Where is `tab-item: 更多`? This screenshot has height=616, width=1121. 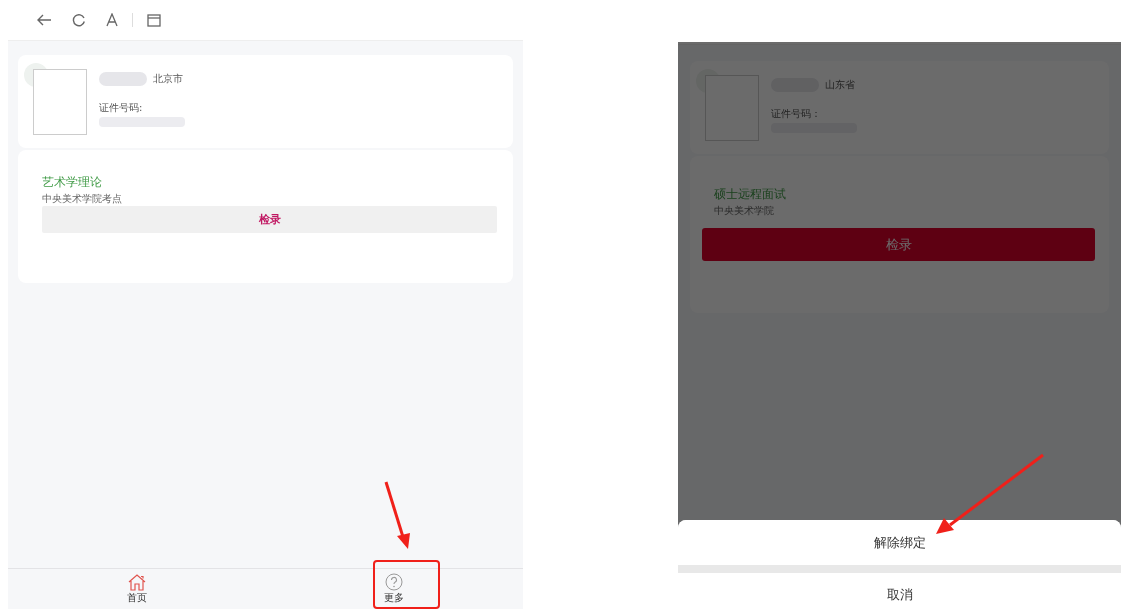 tab-item: 更多 is located at coordinates (394, 589).